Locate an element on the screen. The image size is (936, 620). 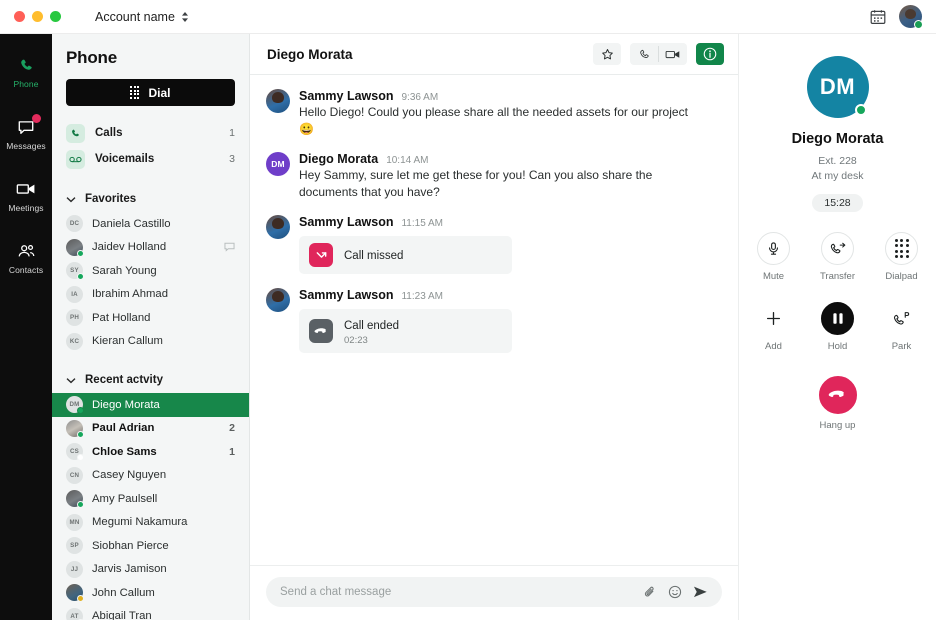
list-item-name: Amy Paulsell is located at coordinates (125, 498).